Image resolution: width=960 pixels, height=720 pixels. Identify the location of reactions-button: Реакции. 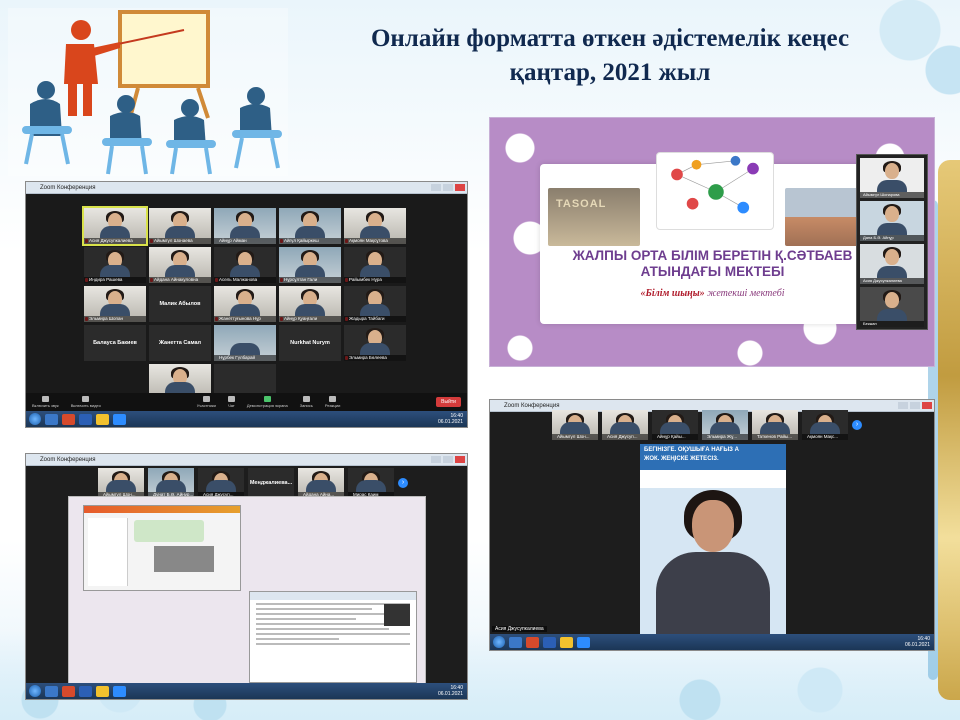
(332, 402).